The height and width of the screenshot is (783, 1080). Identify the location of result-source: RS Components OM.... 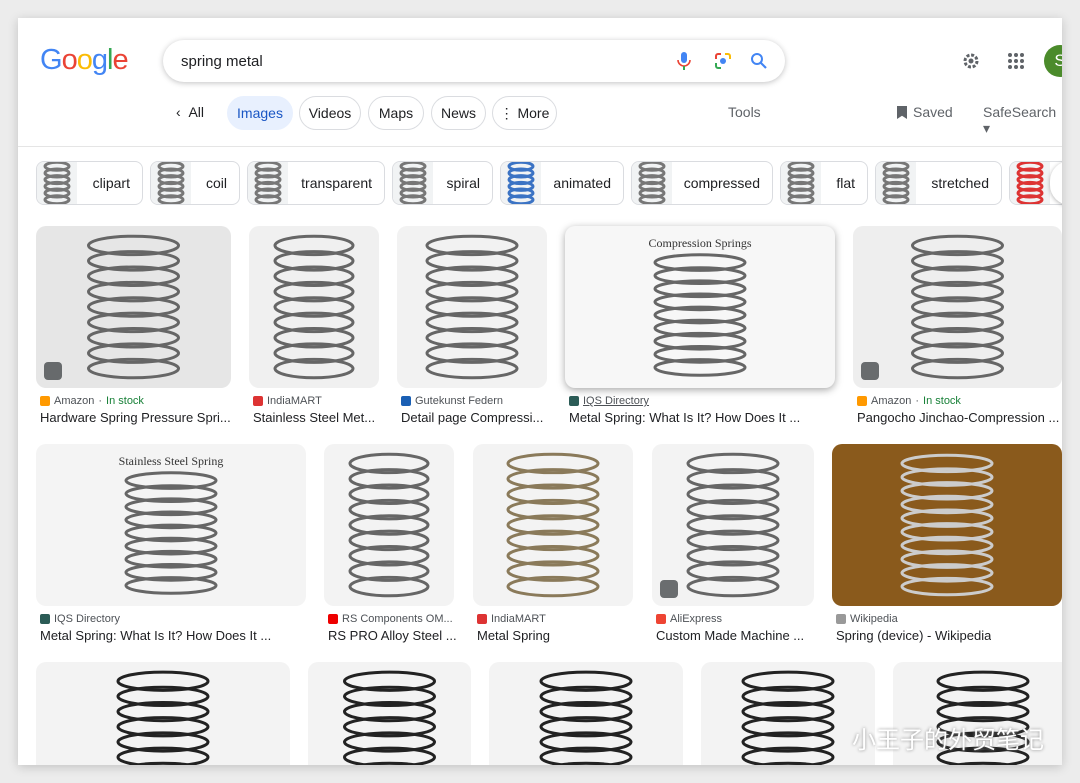
(390, 619).